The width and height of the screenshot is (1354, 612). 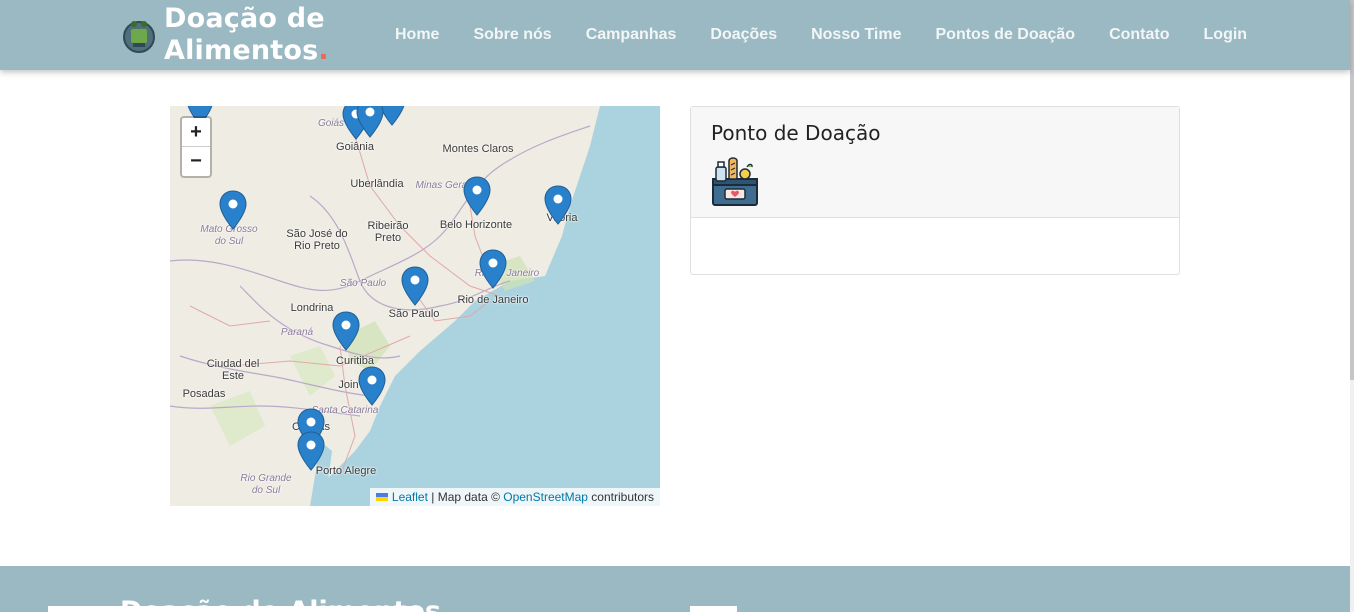 What do you see at coordinates (476, 225) in the screenshot?
I see `map-label-belo-horizonte: Belo Horizonte` at bounding box center [476, 225].